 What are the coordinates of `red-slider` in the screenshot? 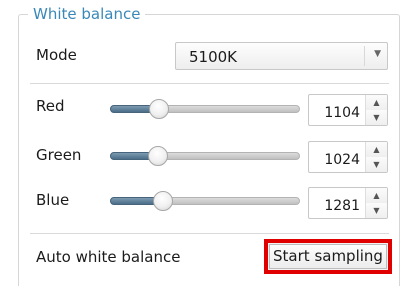 It's located at (205, 109).